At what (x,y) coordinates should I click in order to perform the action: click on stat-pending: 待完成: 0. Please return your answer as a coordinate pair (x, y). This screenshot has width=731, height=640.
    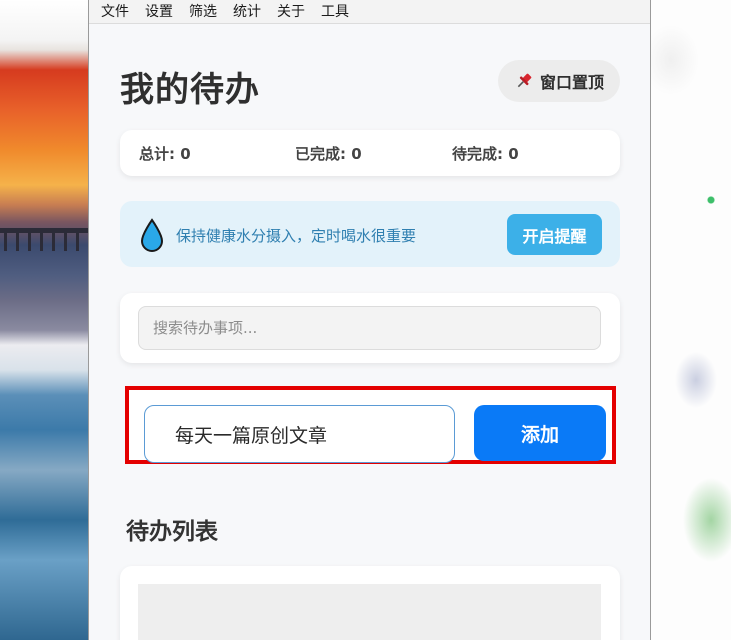
    Looking at the image, I should click on (485, 153).